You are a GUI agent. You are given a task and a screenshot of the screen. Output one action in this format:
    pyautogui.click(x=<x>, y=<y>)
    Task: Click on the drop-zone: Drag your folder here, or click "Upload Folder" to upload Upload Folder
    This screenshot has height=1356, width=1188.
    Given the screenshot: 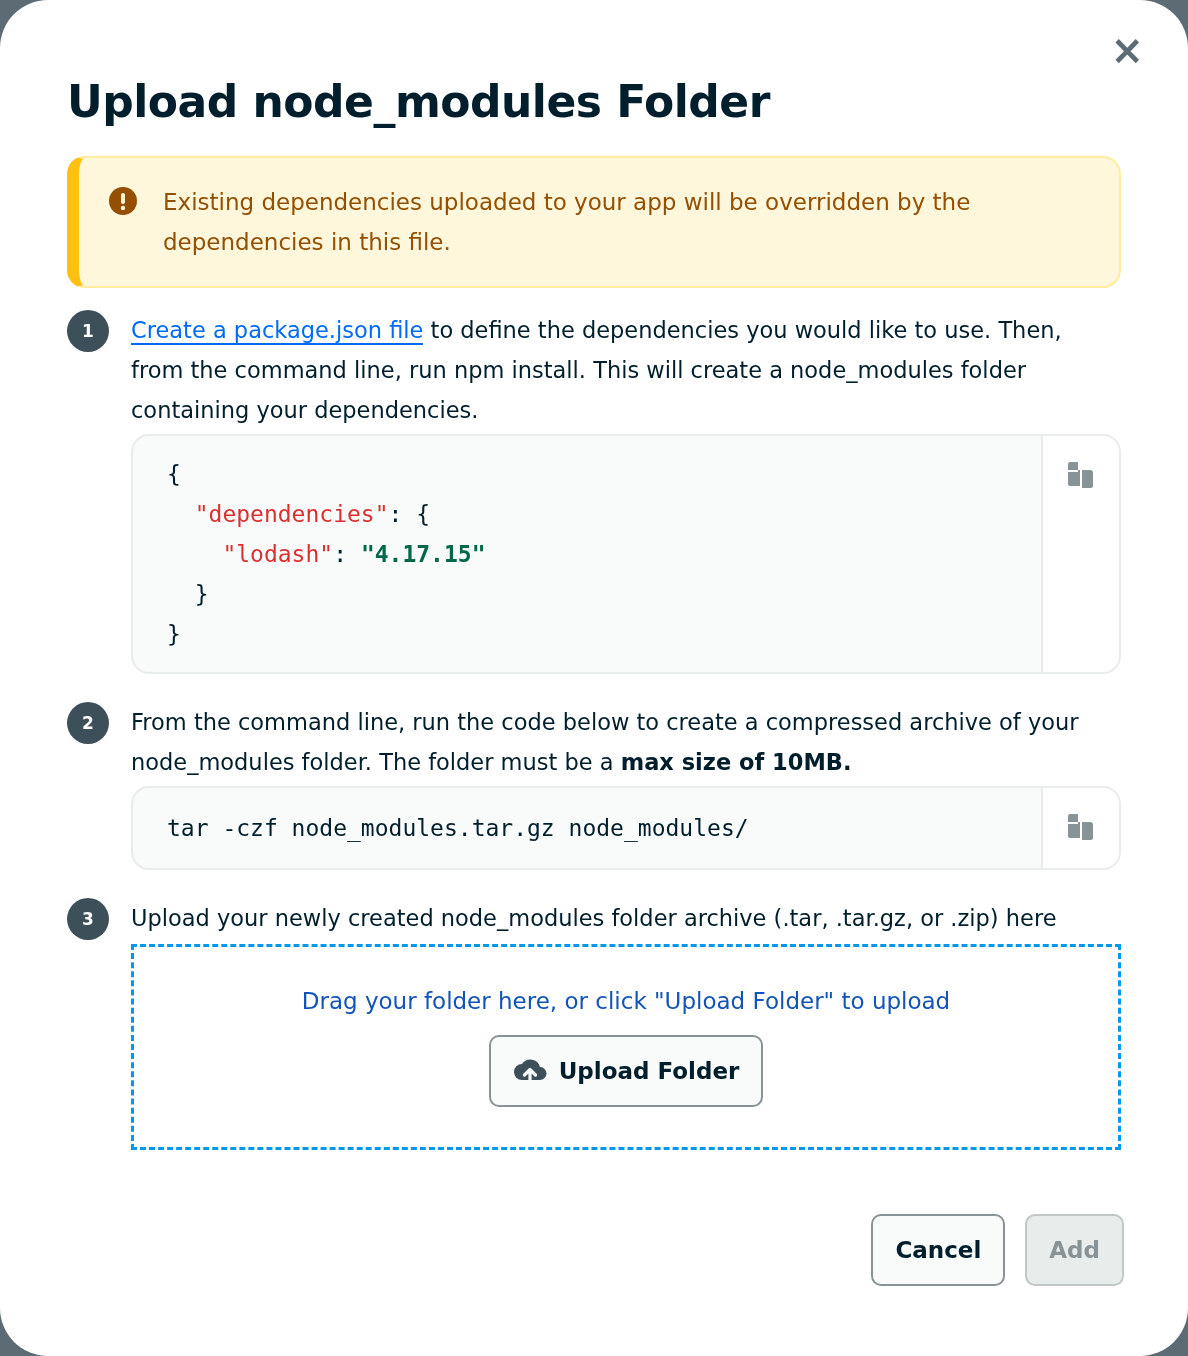 What is the action you would take?
    pyautogui.click(x=626, y=1047)
    